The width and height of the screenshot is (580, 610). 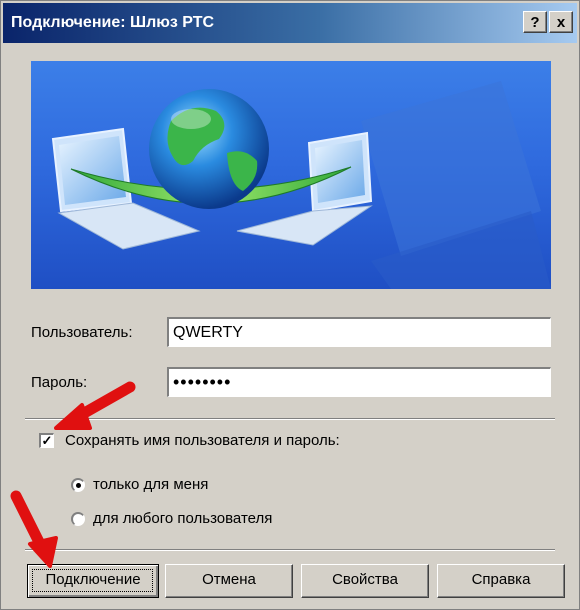 I want to click on user-label: Пользователь:, so click(x=82, y=332).